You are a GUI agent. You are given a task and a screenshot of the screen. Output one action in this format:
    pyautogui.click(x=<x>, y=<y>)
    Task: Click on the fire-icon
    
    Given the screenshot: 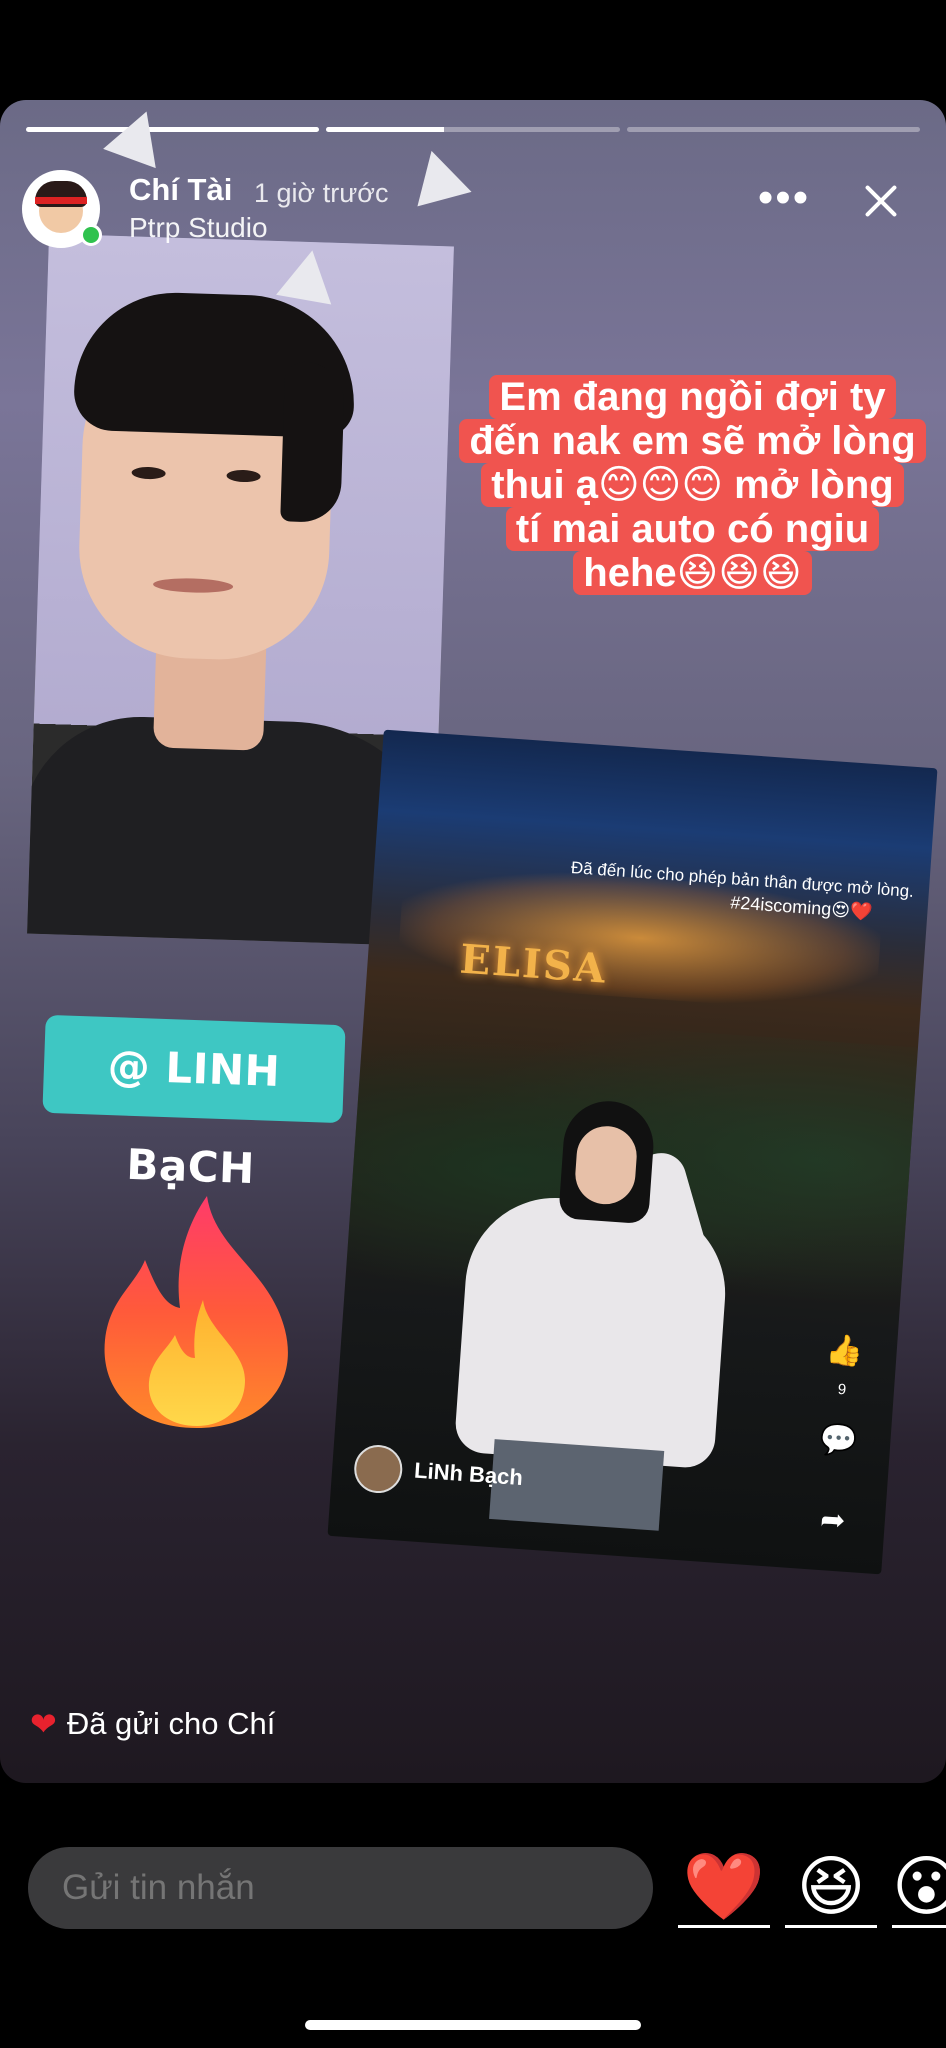 What is the action you would take?
    pyautogui.click(x=196, y=1312)
    